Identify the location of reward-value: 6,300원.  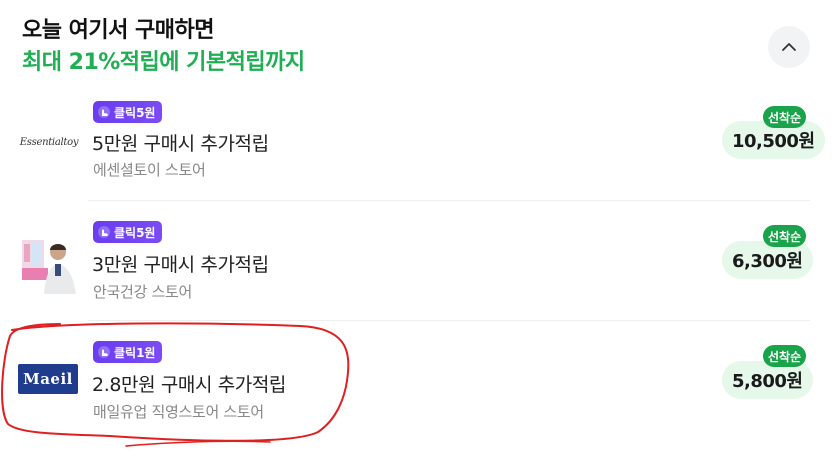
(767, 261).